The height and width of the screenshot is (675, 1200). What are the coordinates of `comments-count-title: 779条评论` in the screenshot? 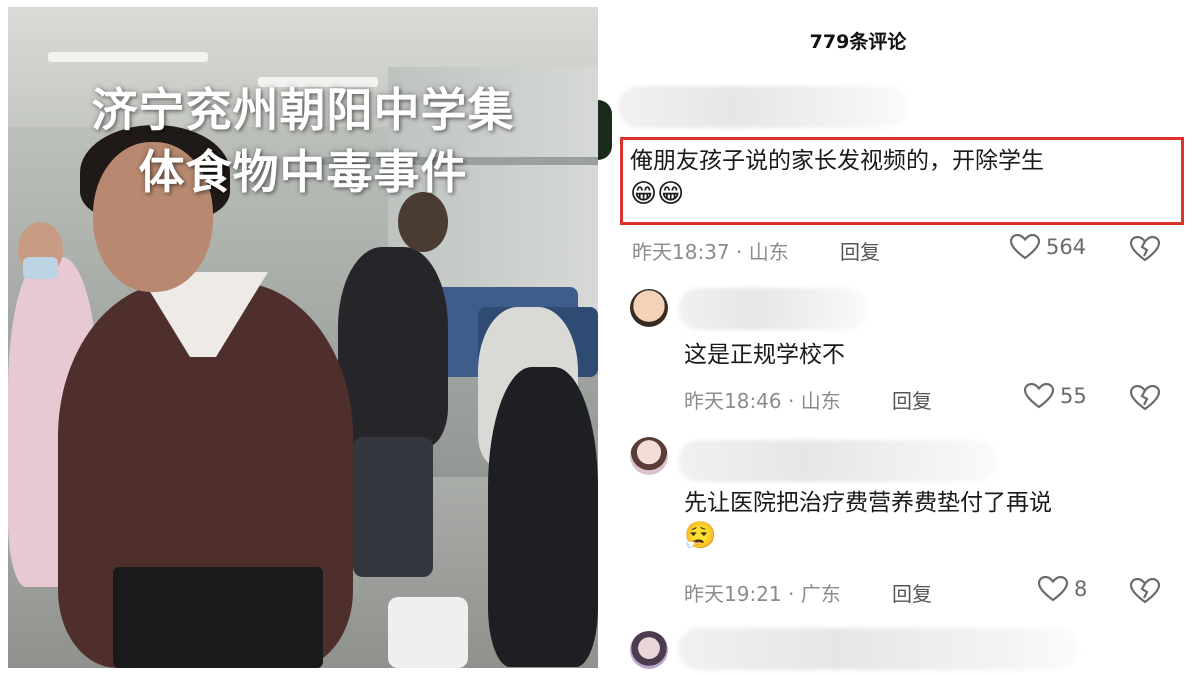 It's located at (858, 42).